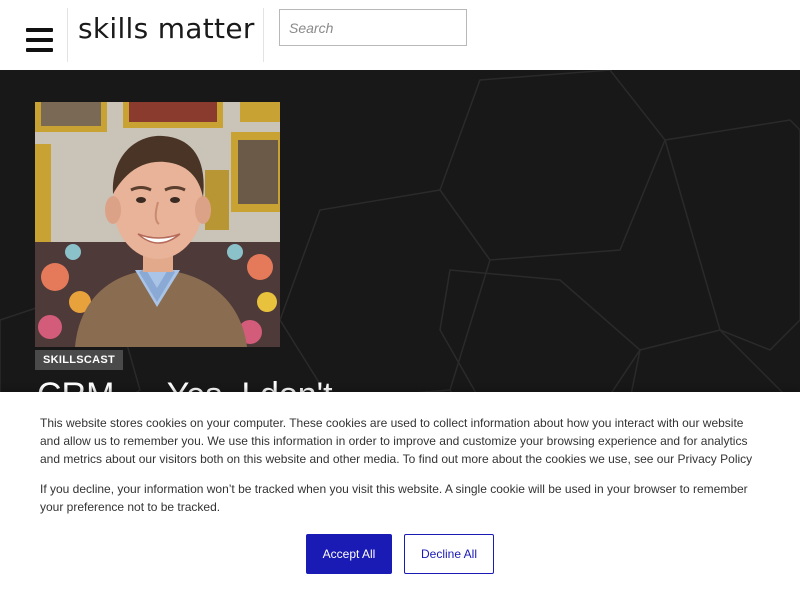  Describe the element at coordinates (39, 40) in the screenshot. I see `hamburger-menu-icon` at that location.